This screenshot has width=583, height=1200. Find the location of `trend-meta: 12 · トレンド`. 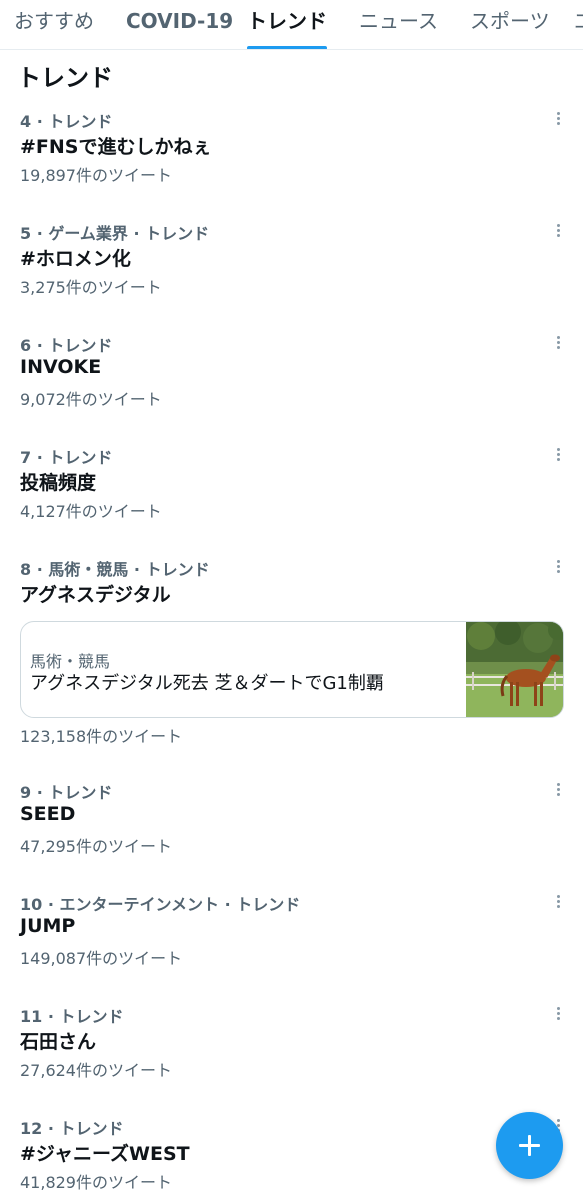

trend-meta: 12 · トレンド is located at coordinates (72, 1128).